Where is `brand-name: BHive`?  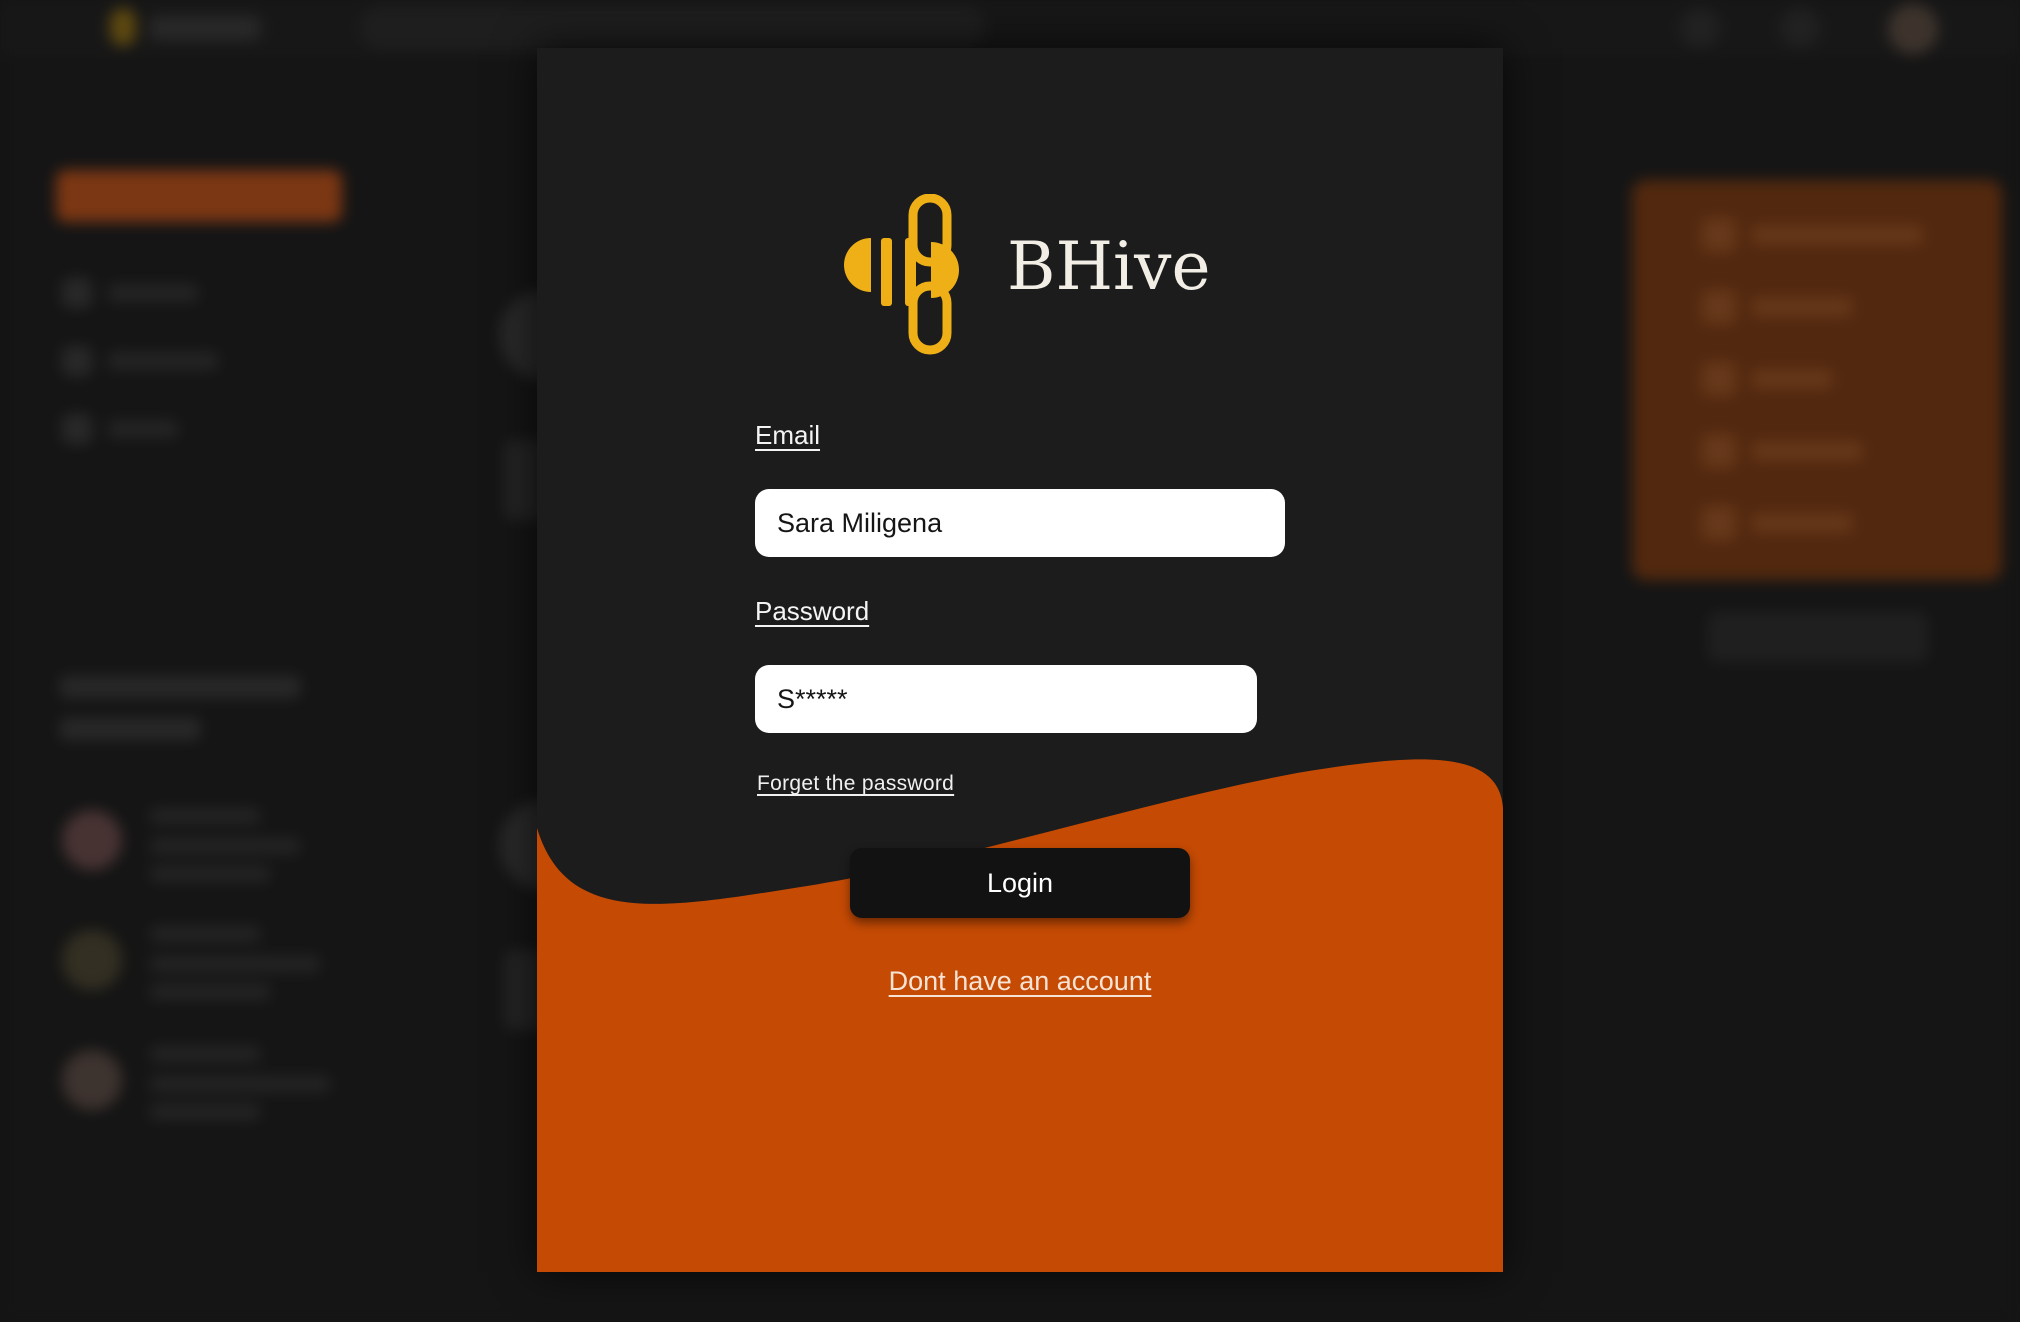
brand-name: BHive is located at coordinates (1109, 266).